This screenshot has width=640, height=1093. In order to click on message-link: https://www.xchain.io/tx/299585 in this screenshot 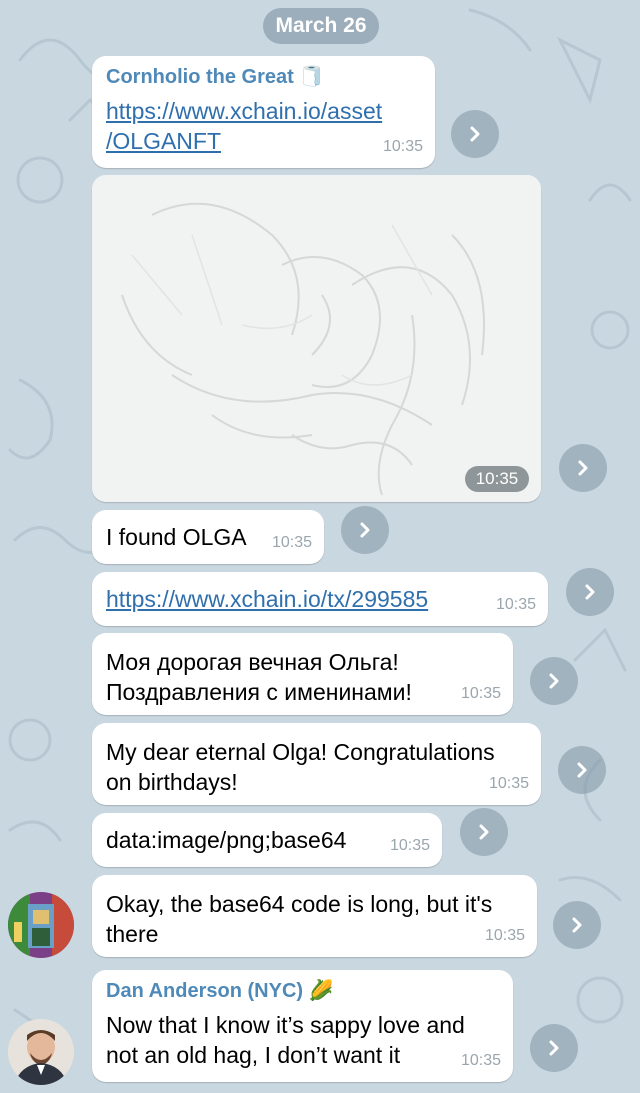, I will do `click(267, 599)`.